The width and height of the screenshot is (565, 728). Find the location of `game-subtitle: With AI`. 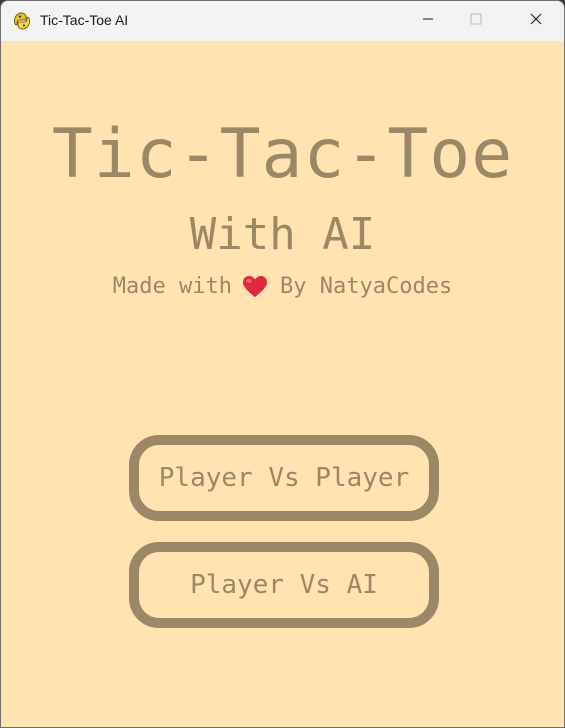

game-subtitle: With AI is located at coordinates (282, 234).